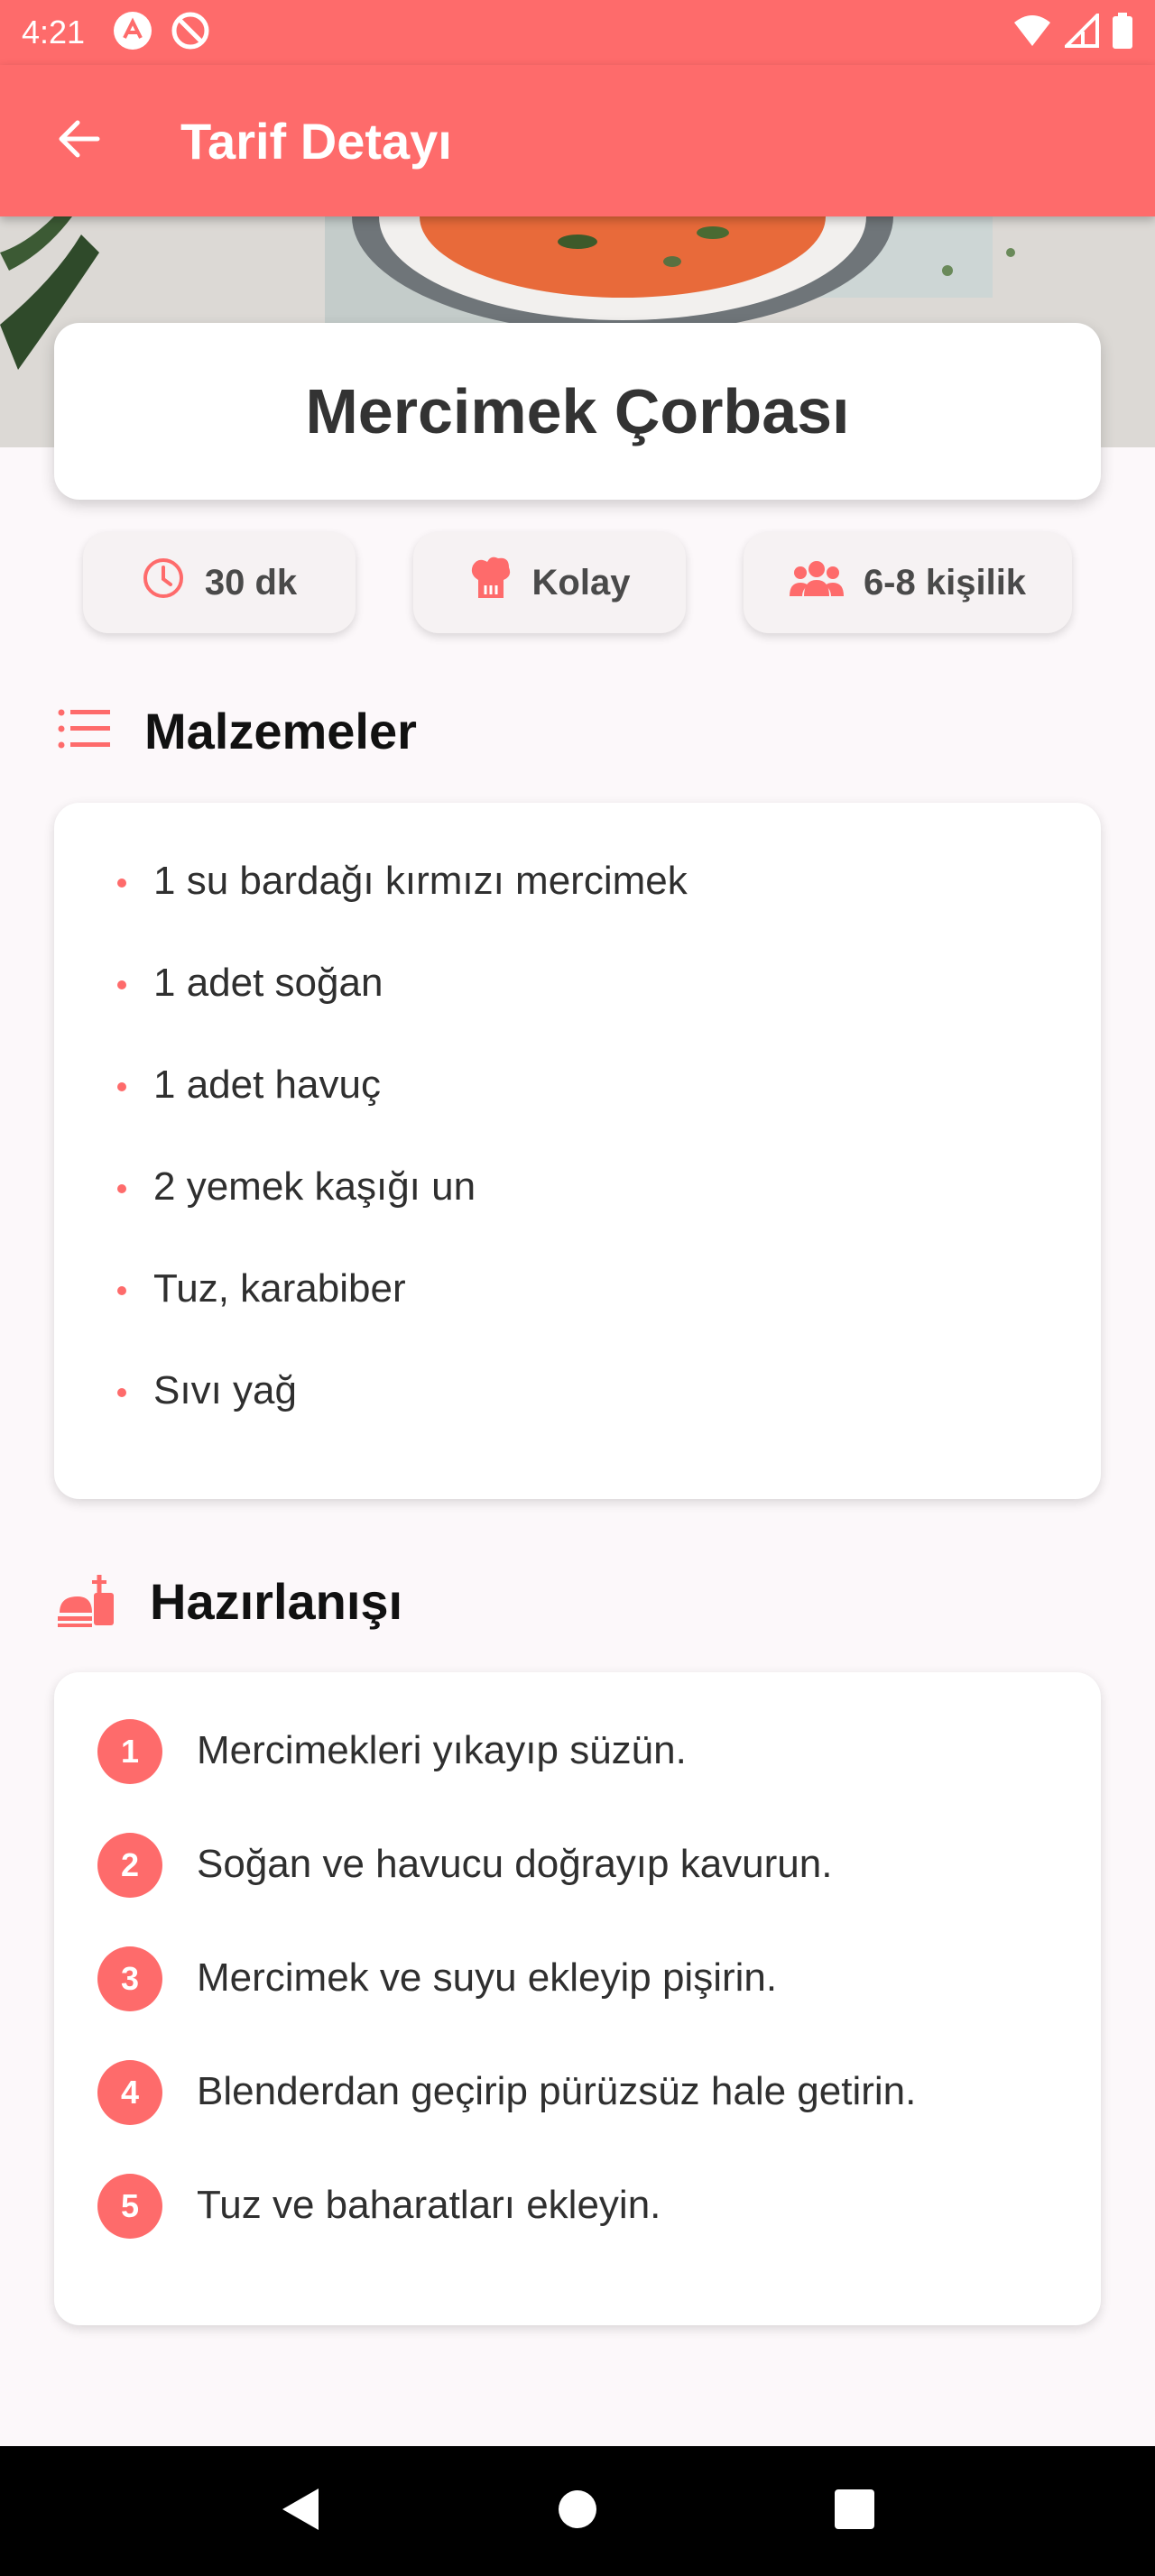 The image size is (1155, 2576). Describe the element at coordinates (267, 1085) in the screenshot. I see `ingredient-text: 1 adet havuç` at that location.